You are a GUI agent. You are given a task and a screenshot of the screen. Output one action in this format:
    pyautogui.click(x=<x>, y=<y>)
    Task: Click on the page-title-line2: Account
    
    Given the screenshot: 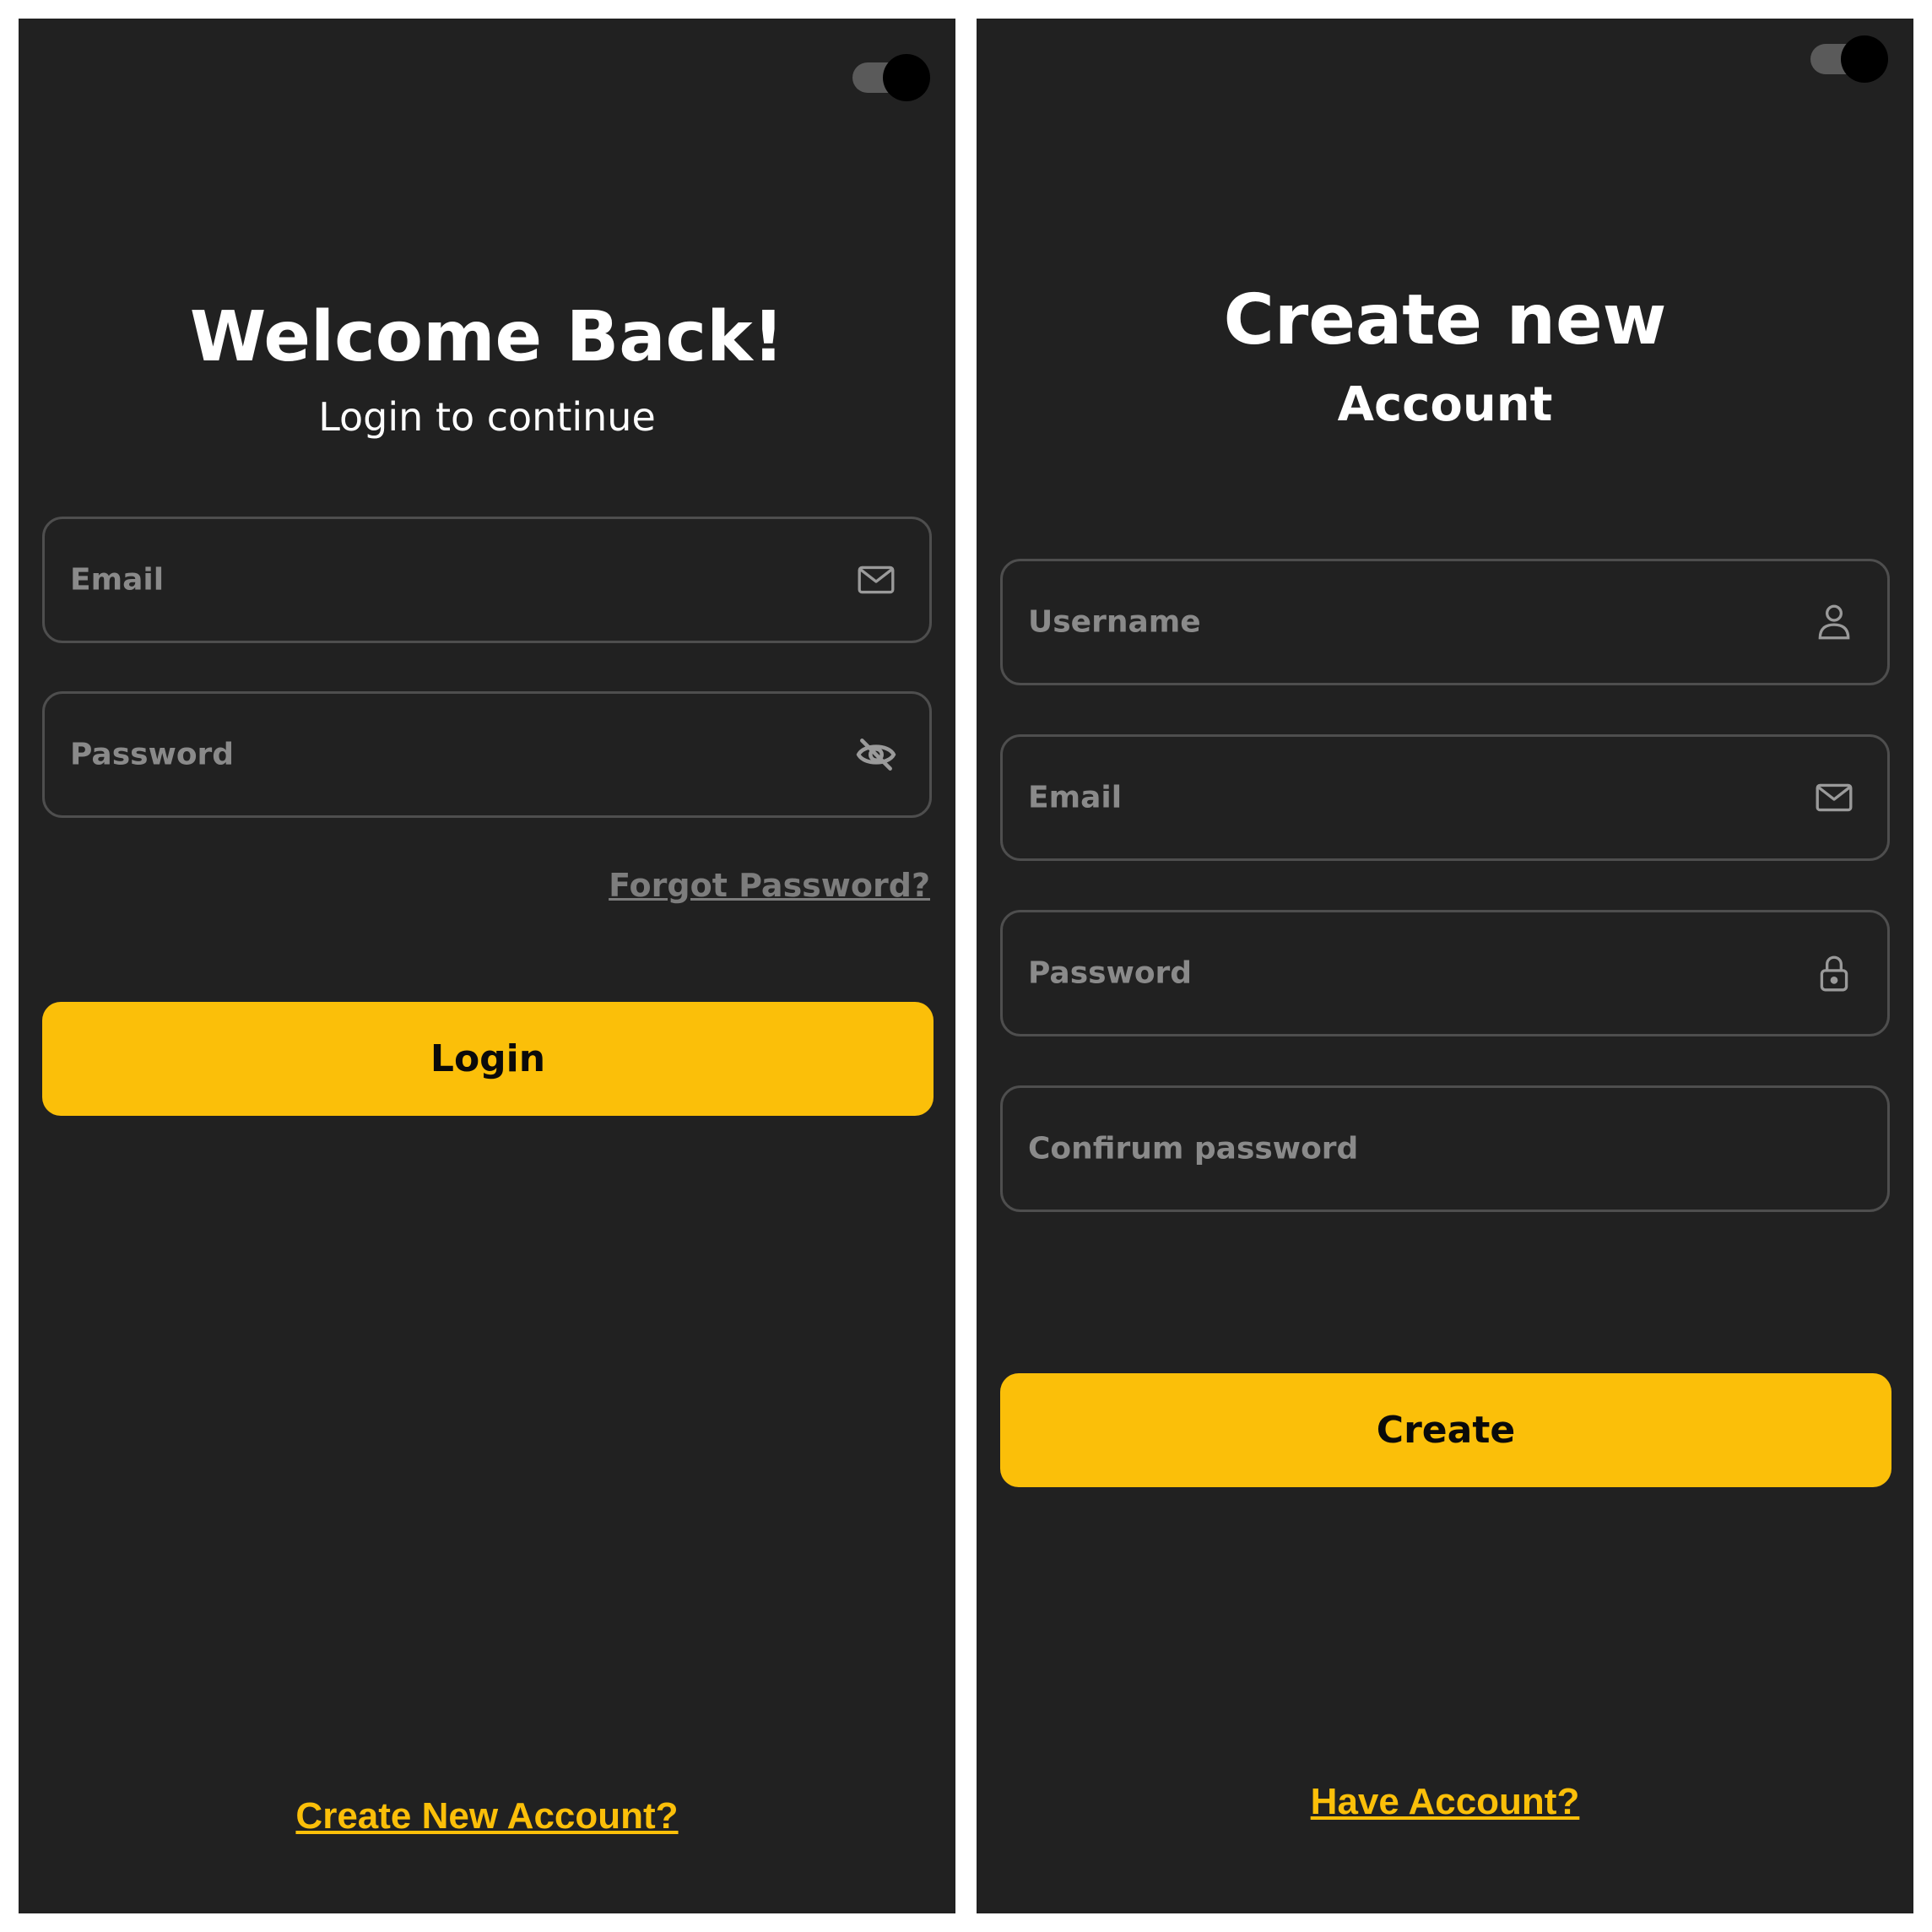 What is the action you would take?
    pyautogui.click(x=1445, y=404)
    